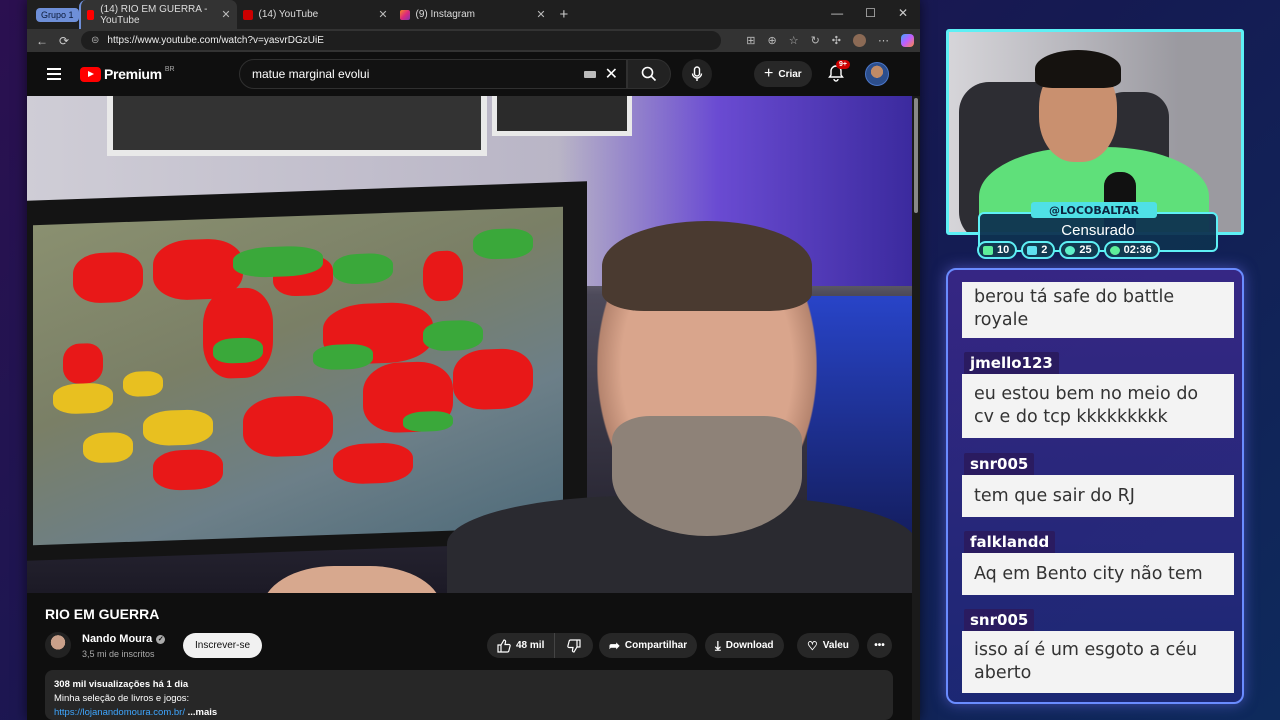  Describe the element at coordinates (656, 645) in the screenshot. I see `share-label: Compartilhar` at that location.